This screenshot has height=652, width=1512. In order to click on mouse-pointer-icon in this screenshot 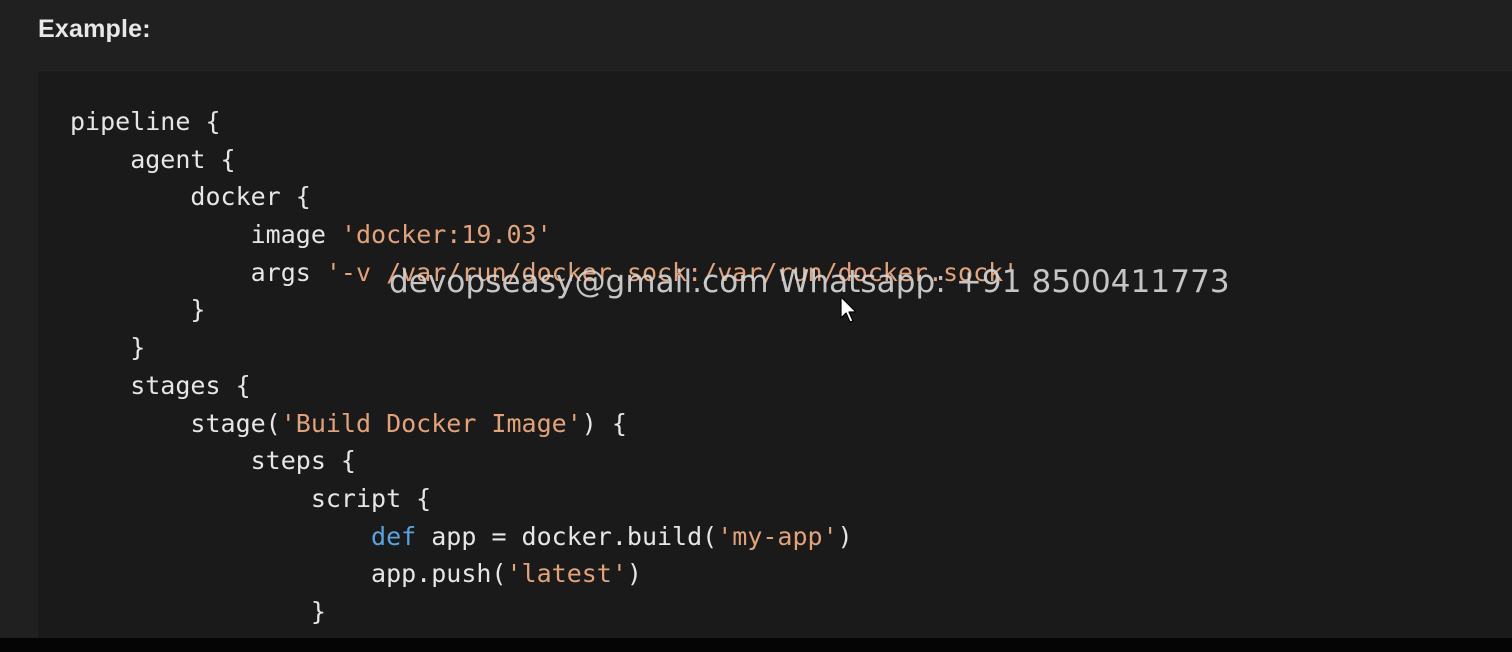, I will do `click(848, 309)`.